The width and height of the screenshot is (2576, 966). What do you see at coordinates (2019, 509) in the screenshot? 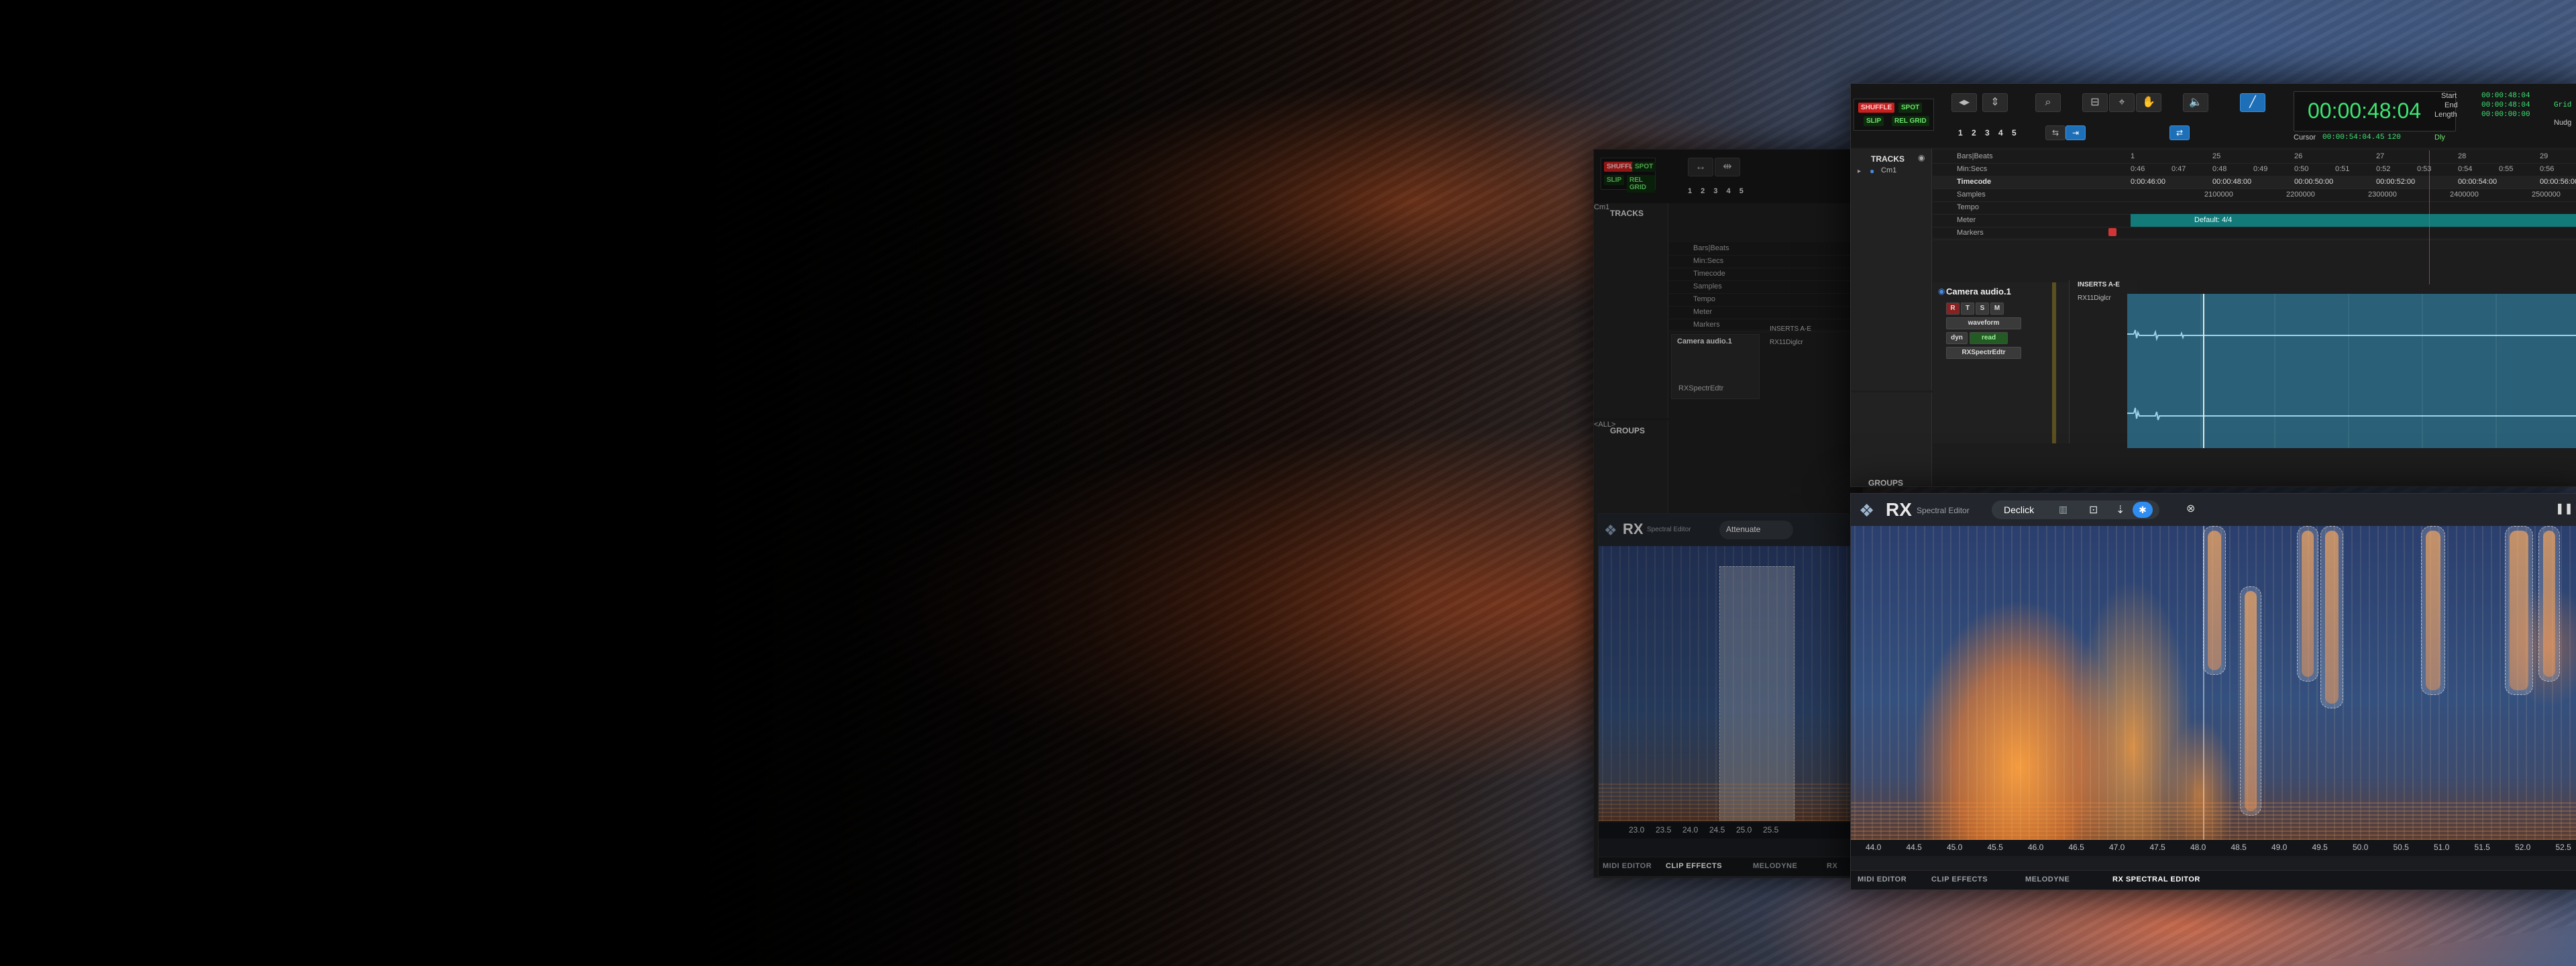
I see `module-label: Declick` at bounding box center [2019, 509].